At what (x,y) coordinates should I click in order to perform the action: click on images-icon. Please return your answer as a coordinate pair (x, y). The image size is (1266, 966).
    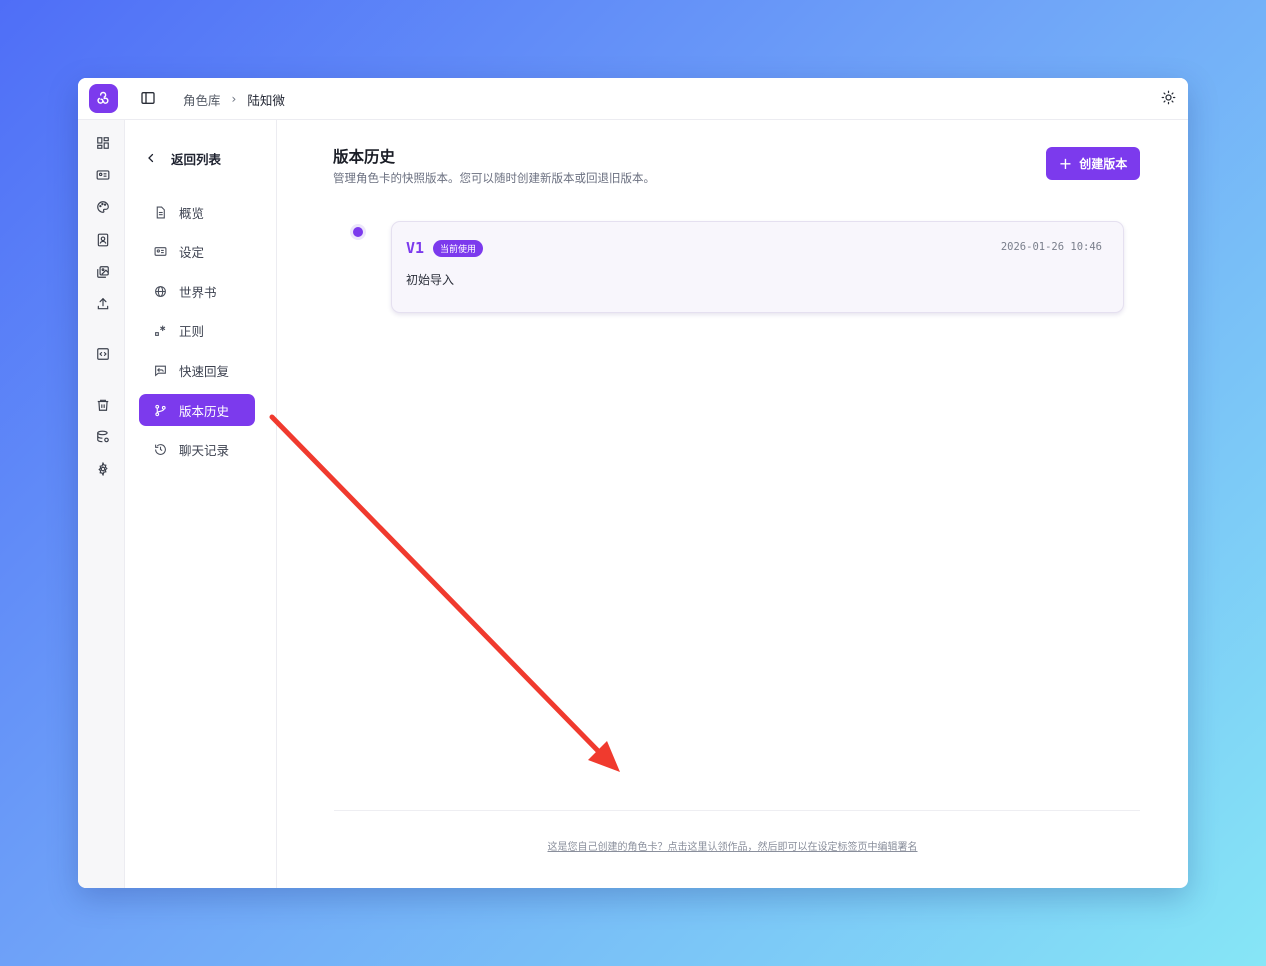
    Looking at the image, I should click on (102, 271).